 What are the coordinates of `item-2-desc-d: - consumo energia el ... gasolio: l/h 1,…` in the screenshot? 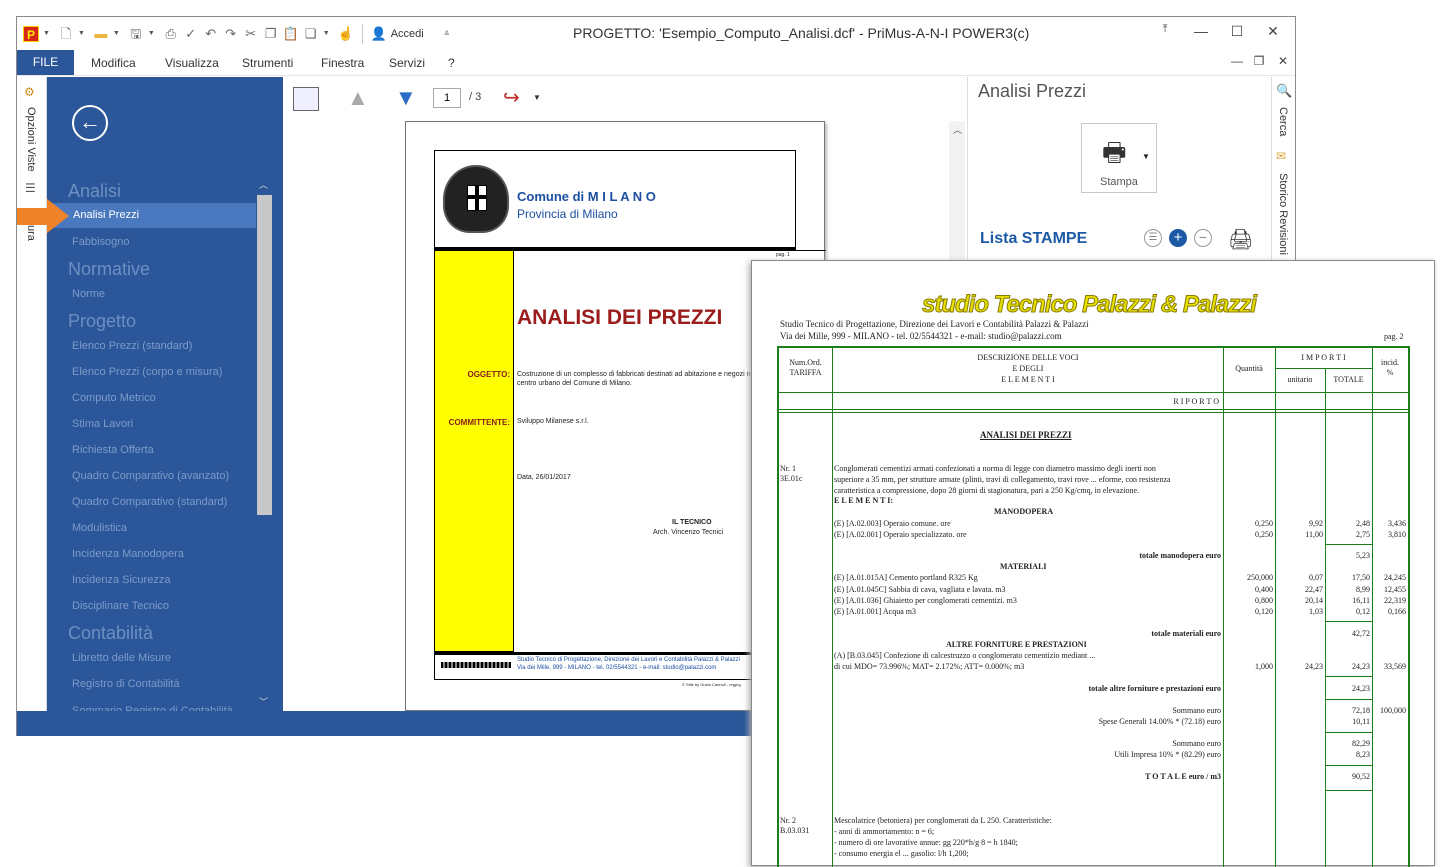 It's located at (901, 853).